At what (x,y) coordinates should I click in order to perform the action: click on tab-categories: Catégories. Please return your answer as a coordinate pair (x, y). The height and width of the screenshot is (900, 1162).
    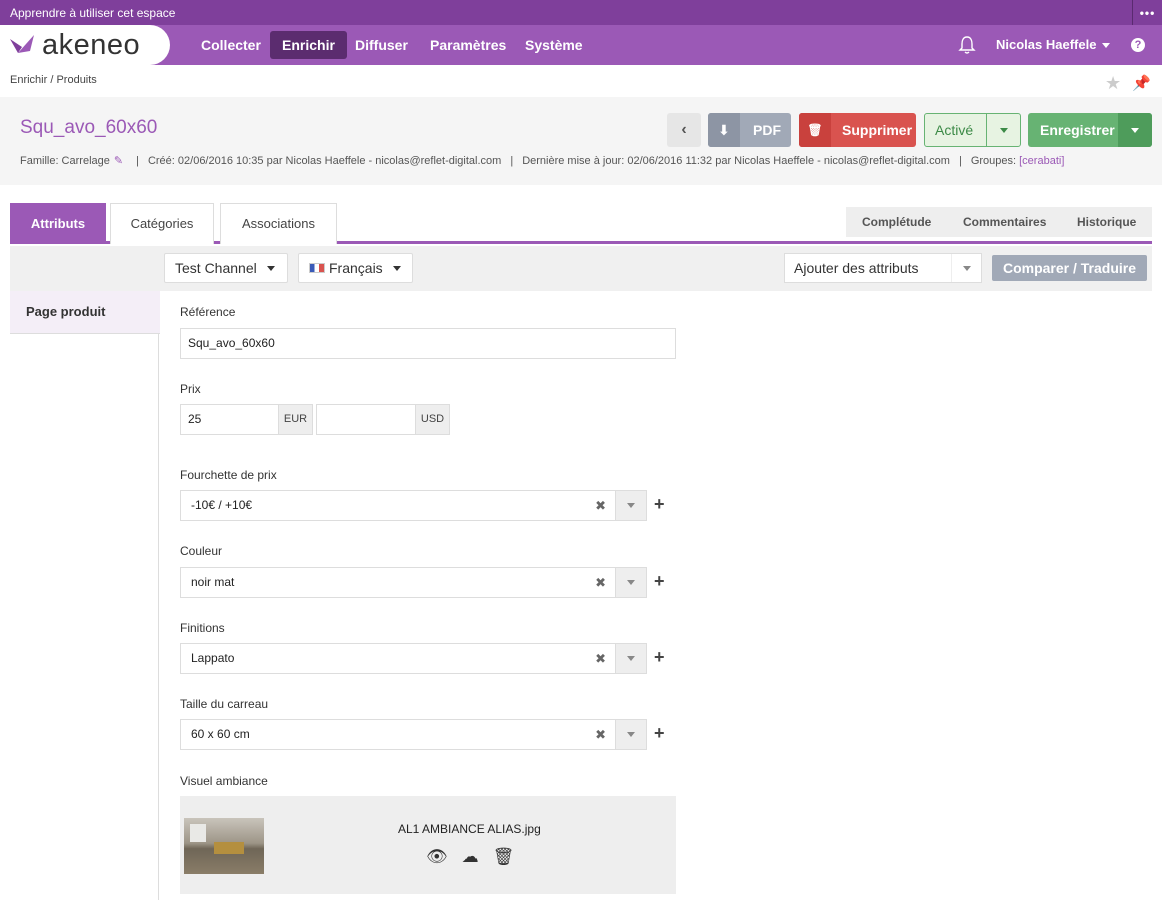
    Looking at the image, I should click on (162, 223).